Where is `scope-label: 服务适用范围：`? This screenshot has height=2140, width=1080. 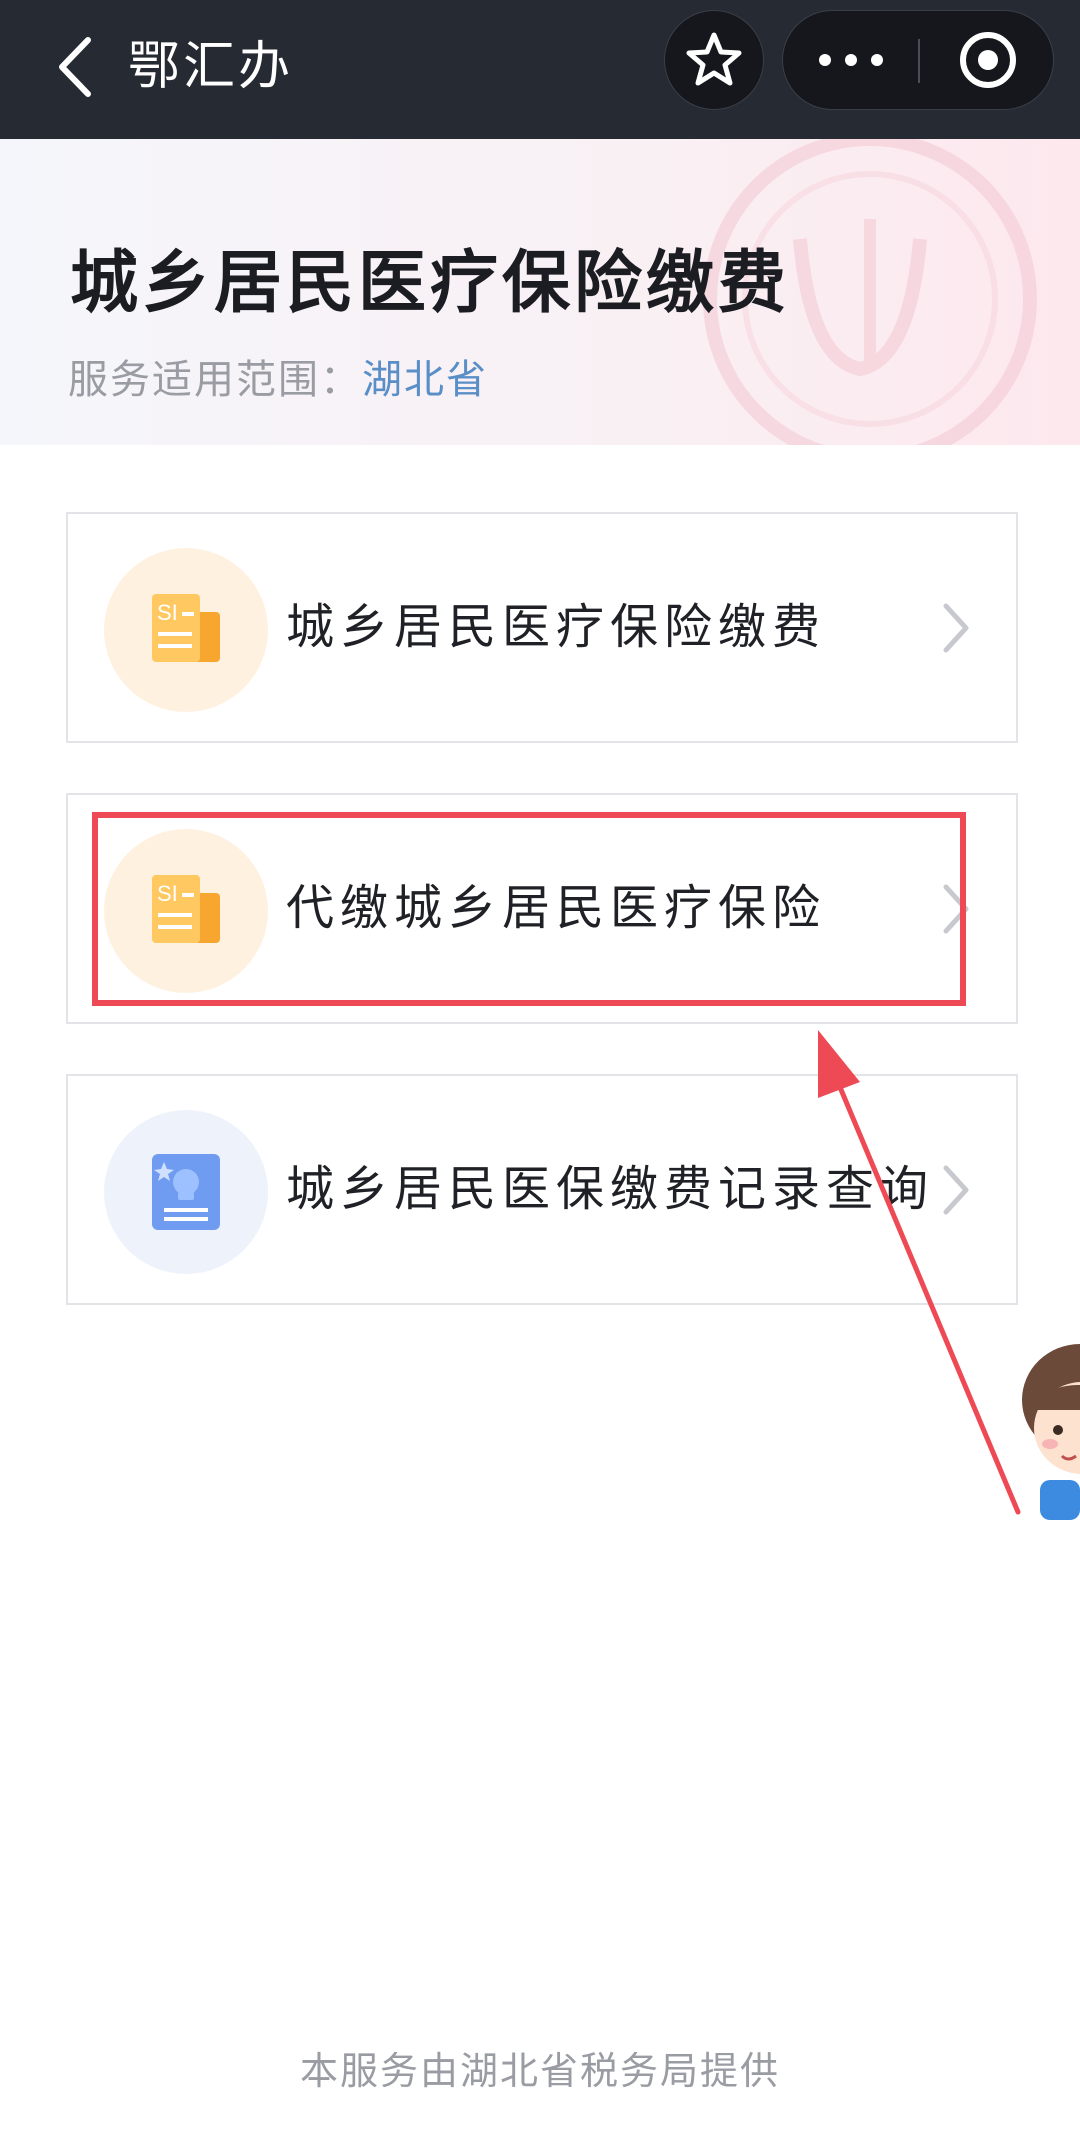 scope-label: 服务适用范围： is located at coordinates (215, 380).